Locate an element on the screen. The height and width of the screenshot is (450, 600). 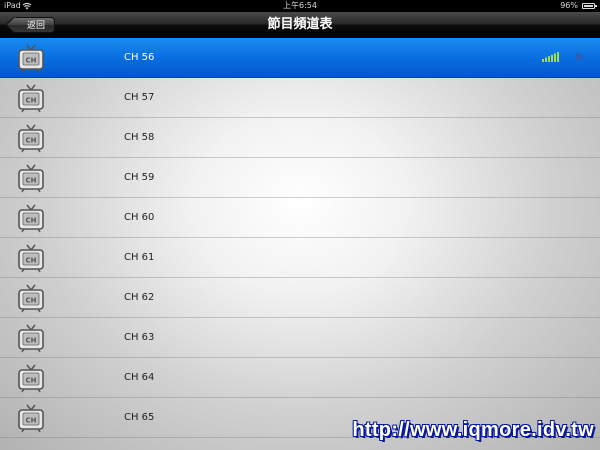
navigation-bar: 返回 節目頻道表 is located at coordinates (300, 25).